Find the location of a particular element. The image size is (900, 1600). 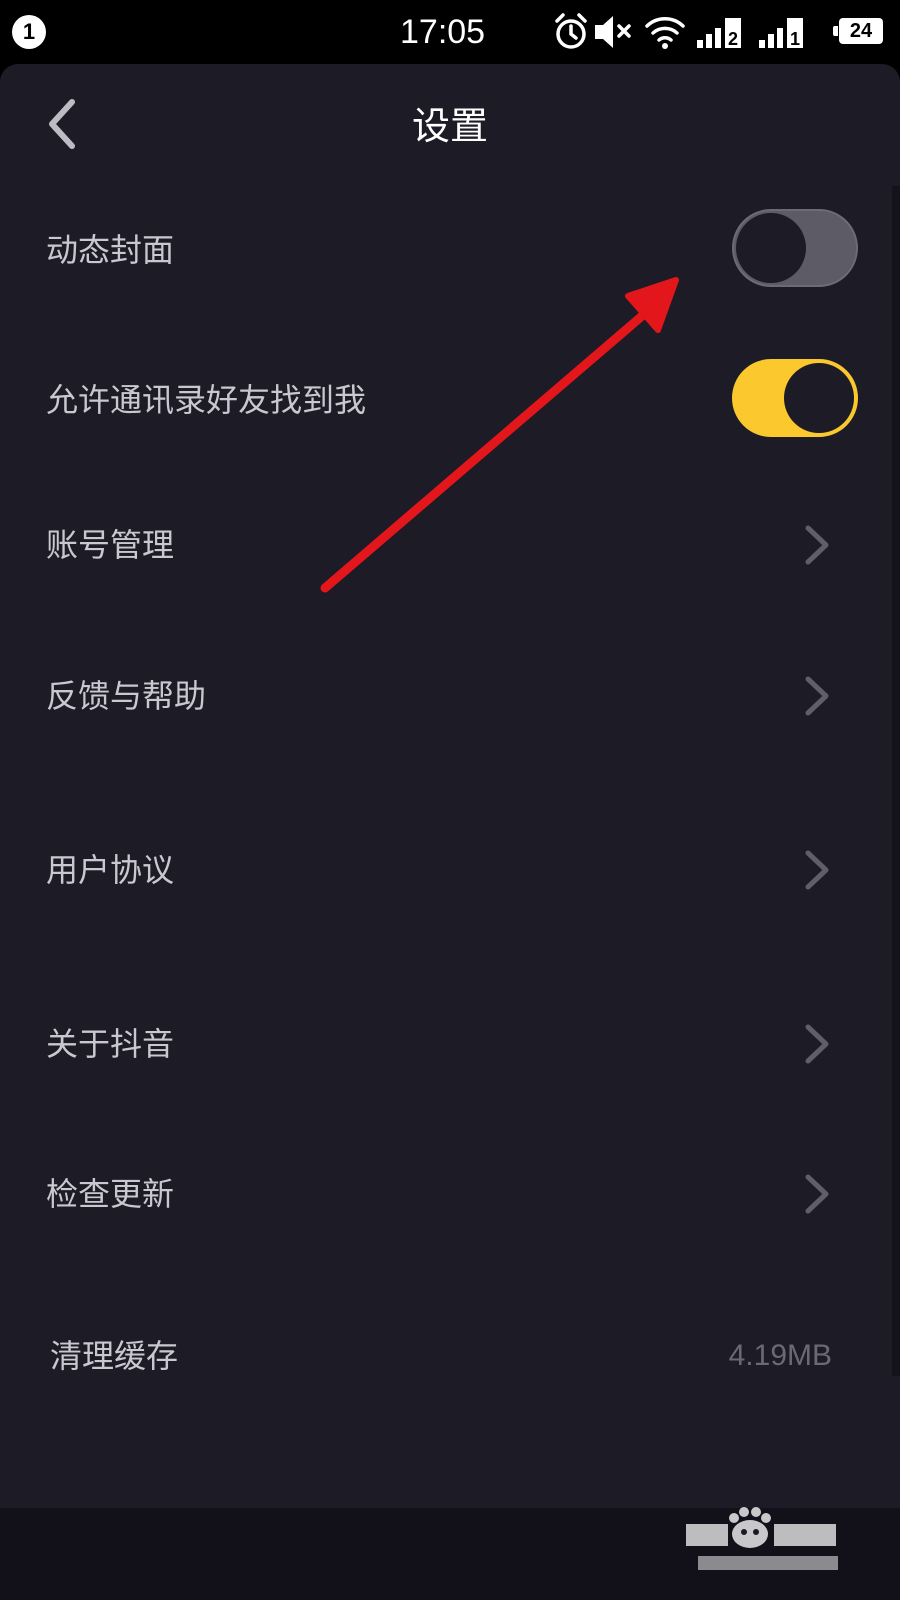

status-bar: 1 17:05 2 1 24 is located at coordinates (450, 32).